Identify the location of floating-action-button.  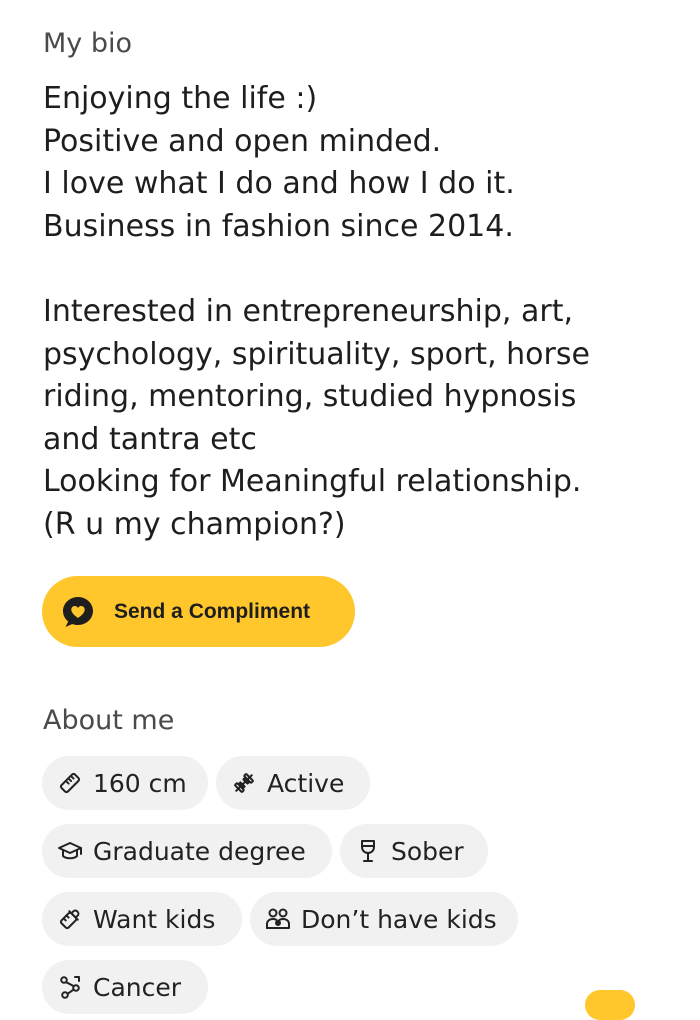
(610, 1005).